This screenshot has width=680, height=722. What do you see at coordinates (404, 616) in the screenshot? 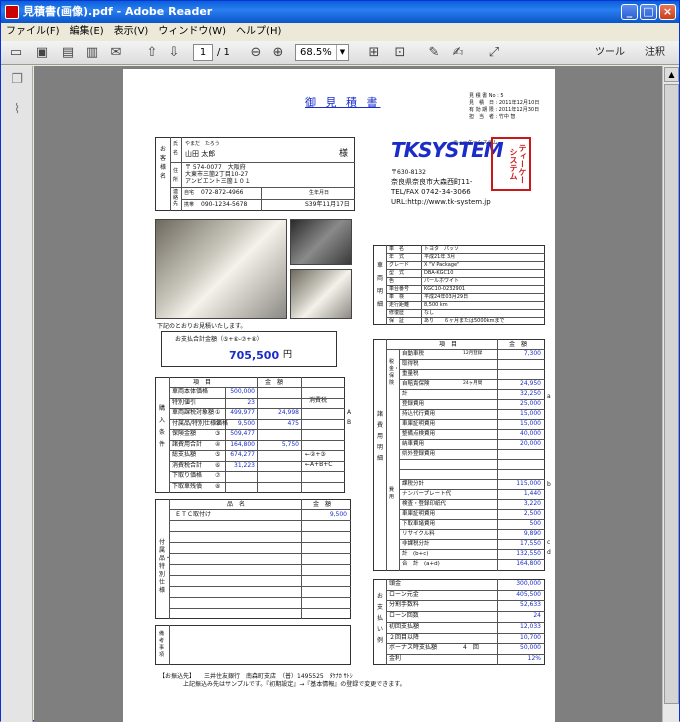
I see `table-row: ローン回数` at bounding box center [404, 616].